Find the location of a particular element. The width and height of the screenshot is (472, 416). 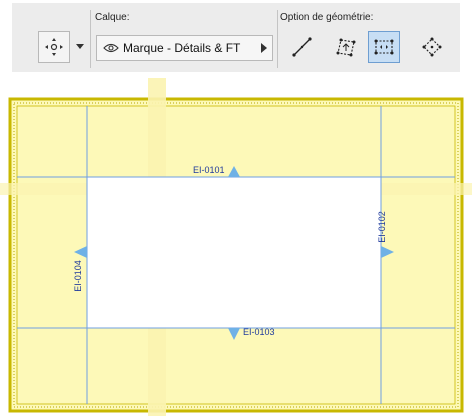

layer-select-value: Marque - Détails & FT is located at coordinates (182, 48).